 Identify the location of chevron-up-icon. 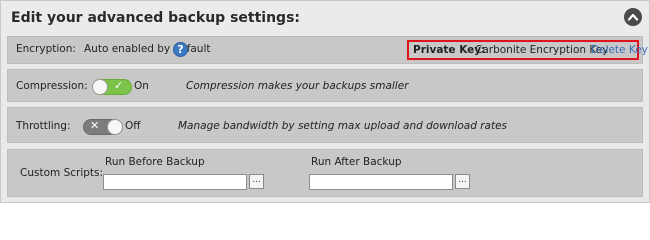
(633, 17).